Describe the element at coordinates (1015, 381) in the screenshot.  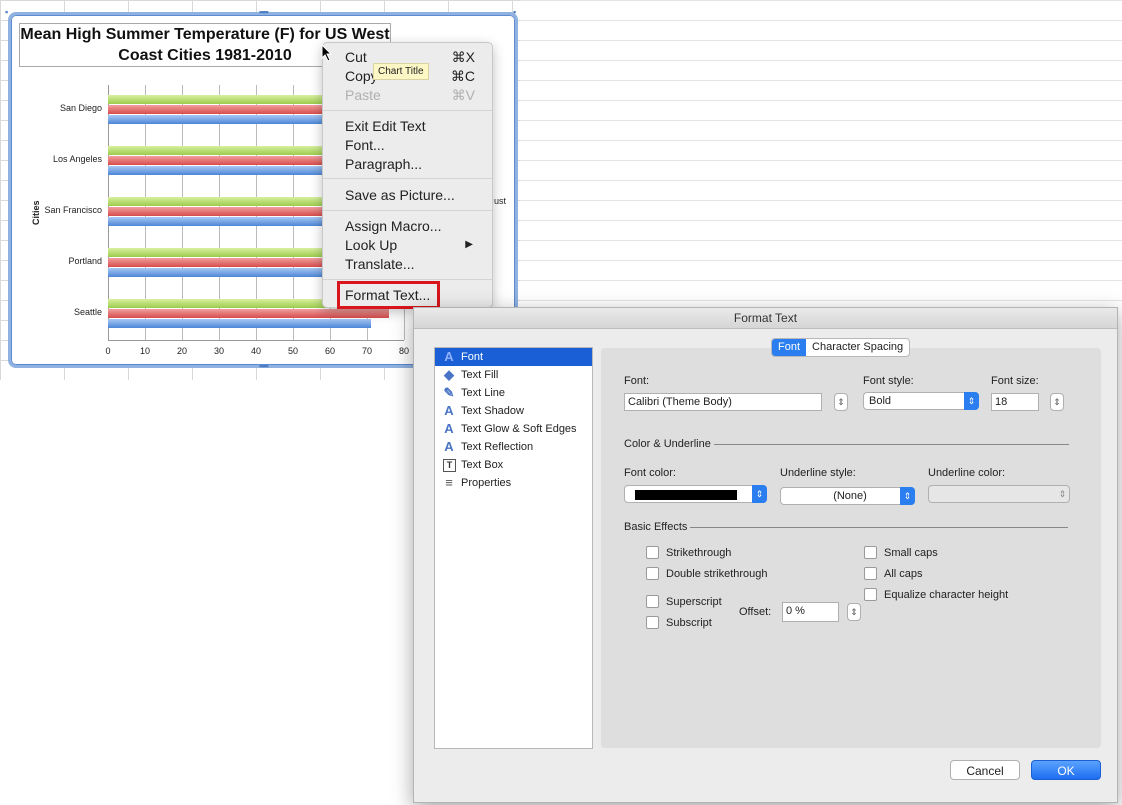
I see `font-size-label: Font size:` at that location.